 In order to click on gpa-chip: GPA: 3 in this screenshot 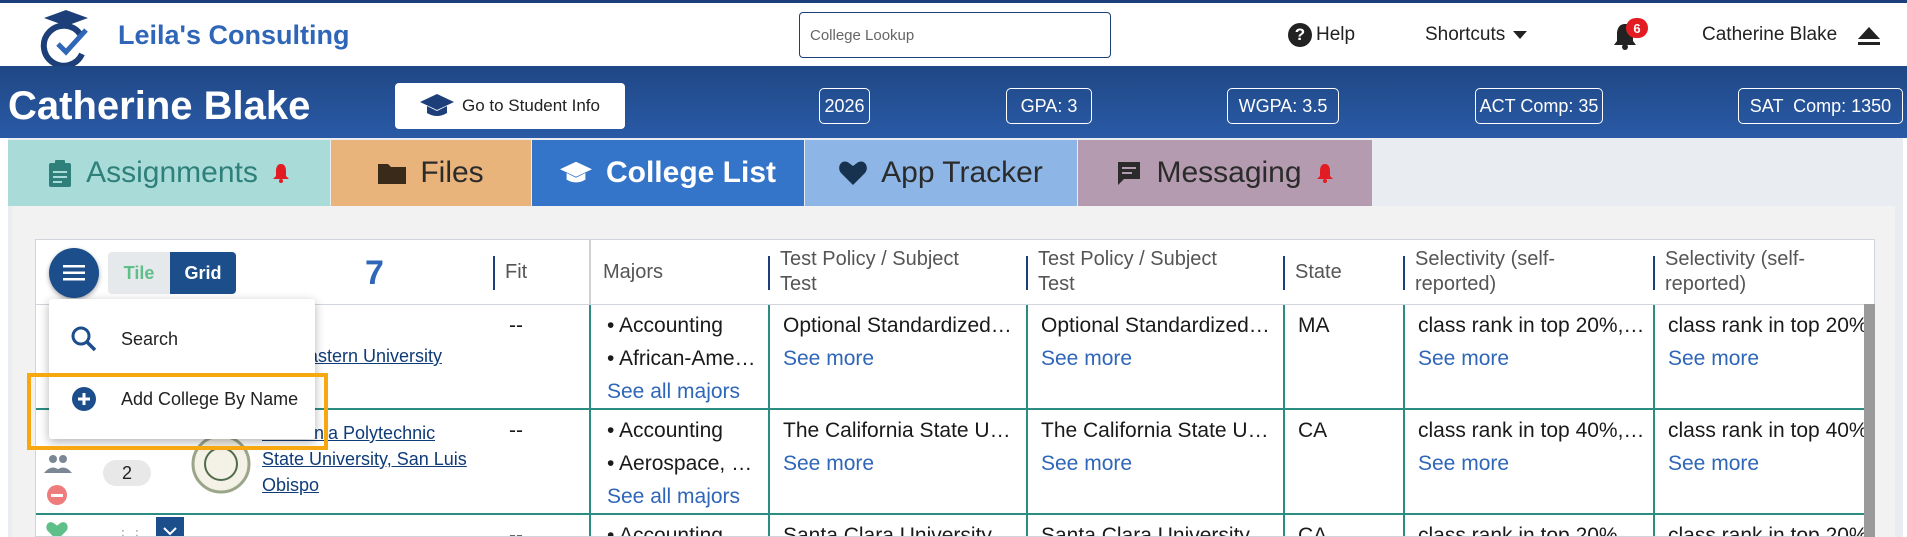, I will do `click(1049, 106)`.